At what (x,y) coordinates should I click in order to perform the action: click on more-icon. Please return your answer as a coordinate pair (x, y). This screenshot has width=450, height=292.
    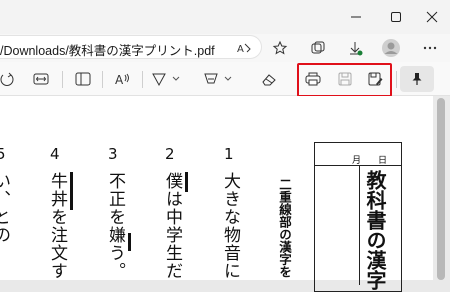
    Looking at the image, I should click on (430, 48).